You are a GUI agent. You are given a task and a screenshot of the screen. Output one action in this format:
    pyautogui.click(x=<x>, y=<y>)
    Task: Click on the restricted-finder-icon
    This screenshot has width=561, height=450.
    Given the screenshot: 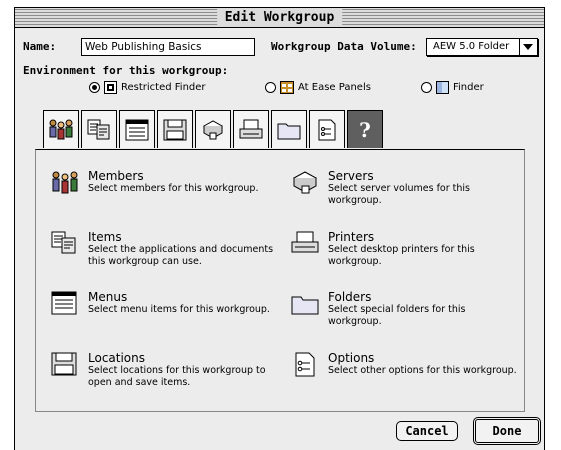 What is the action you would take?
    pyautogui.click(x=110, y=87)
    